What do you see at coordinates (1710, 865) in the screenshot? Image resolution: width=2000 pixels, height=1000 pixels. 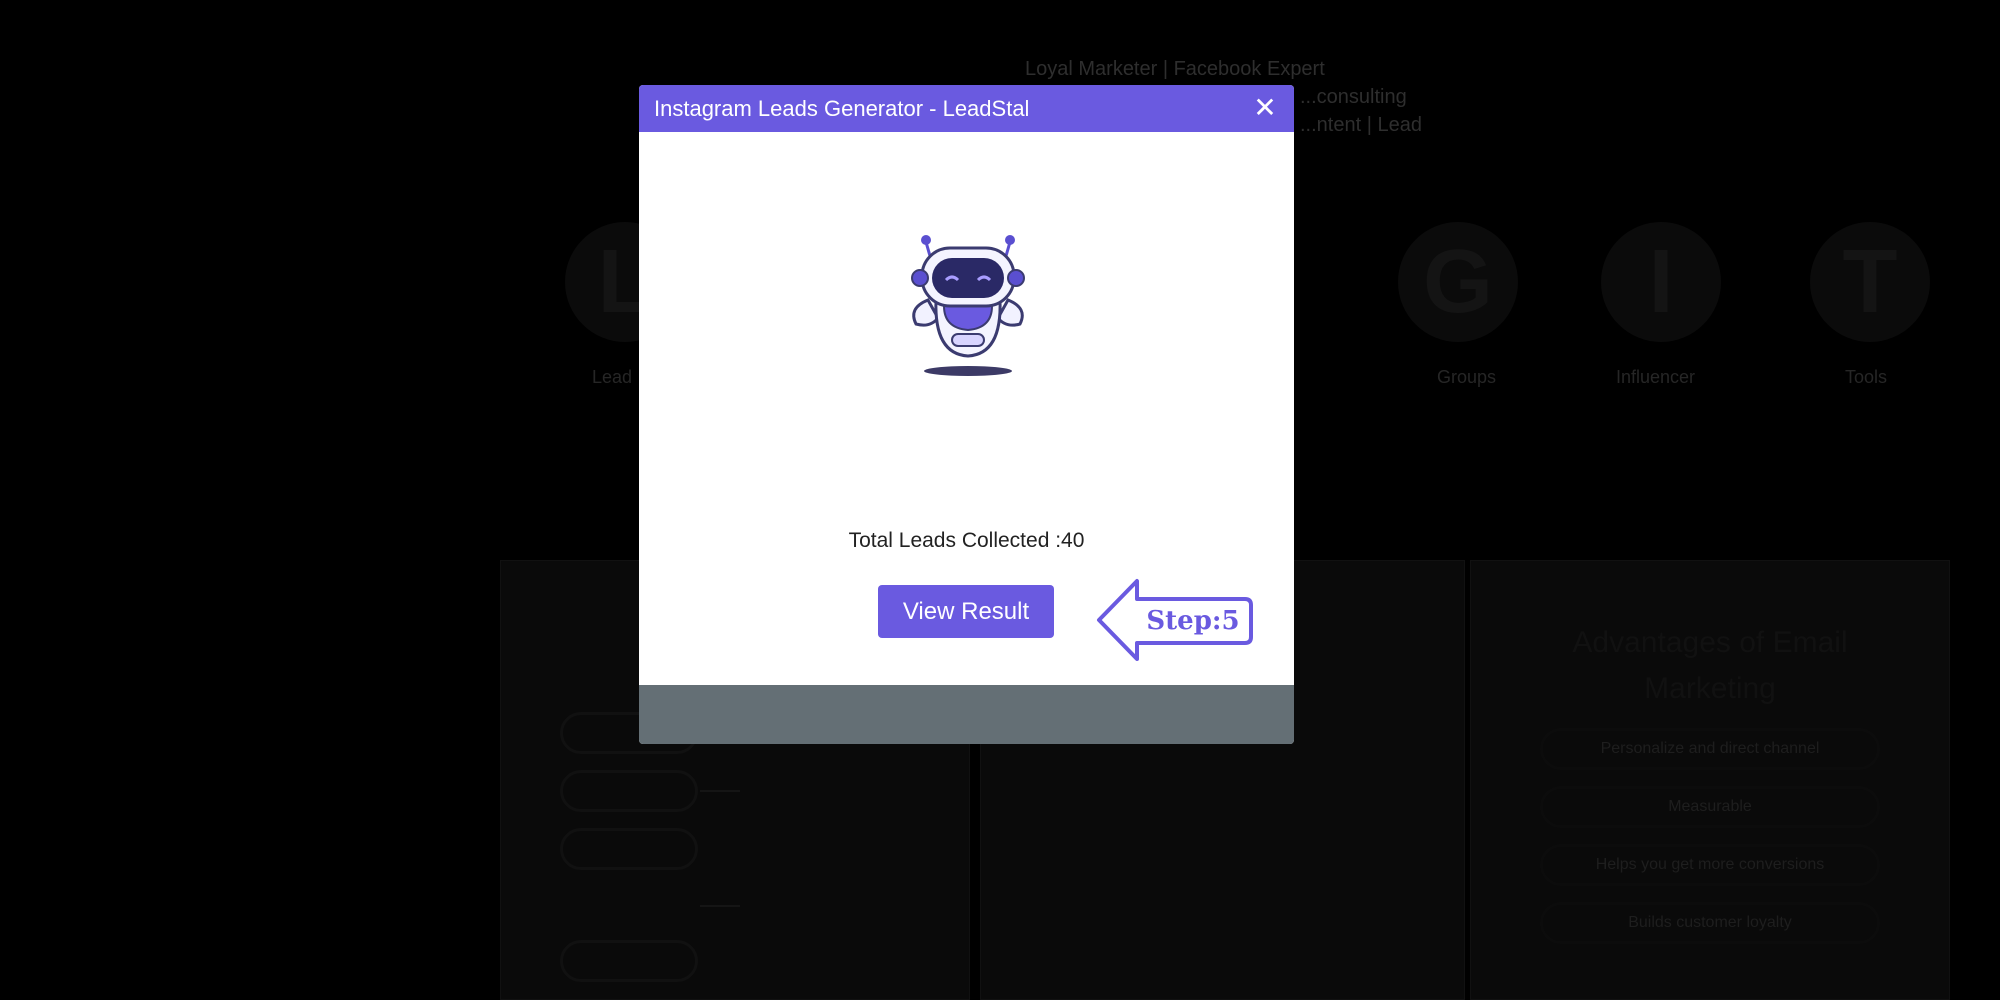 I see `bg-card-item: Helps you get more conversions` at bounding box center [1710, 865].